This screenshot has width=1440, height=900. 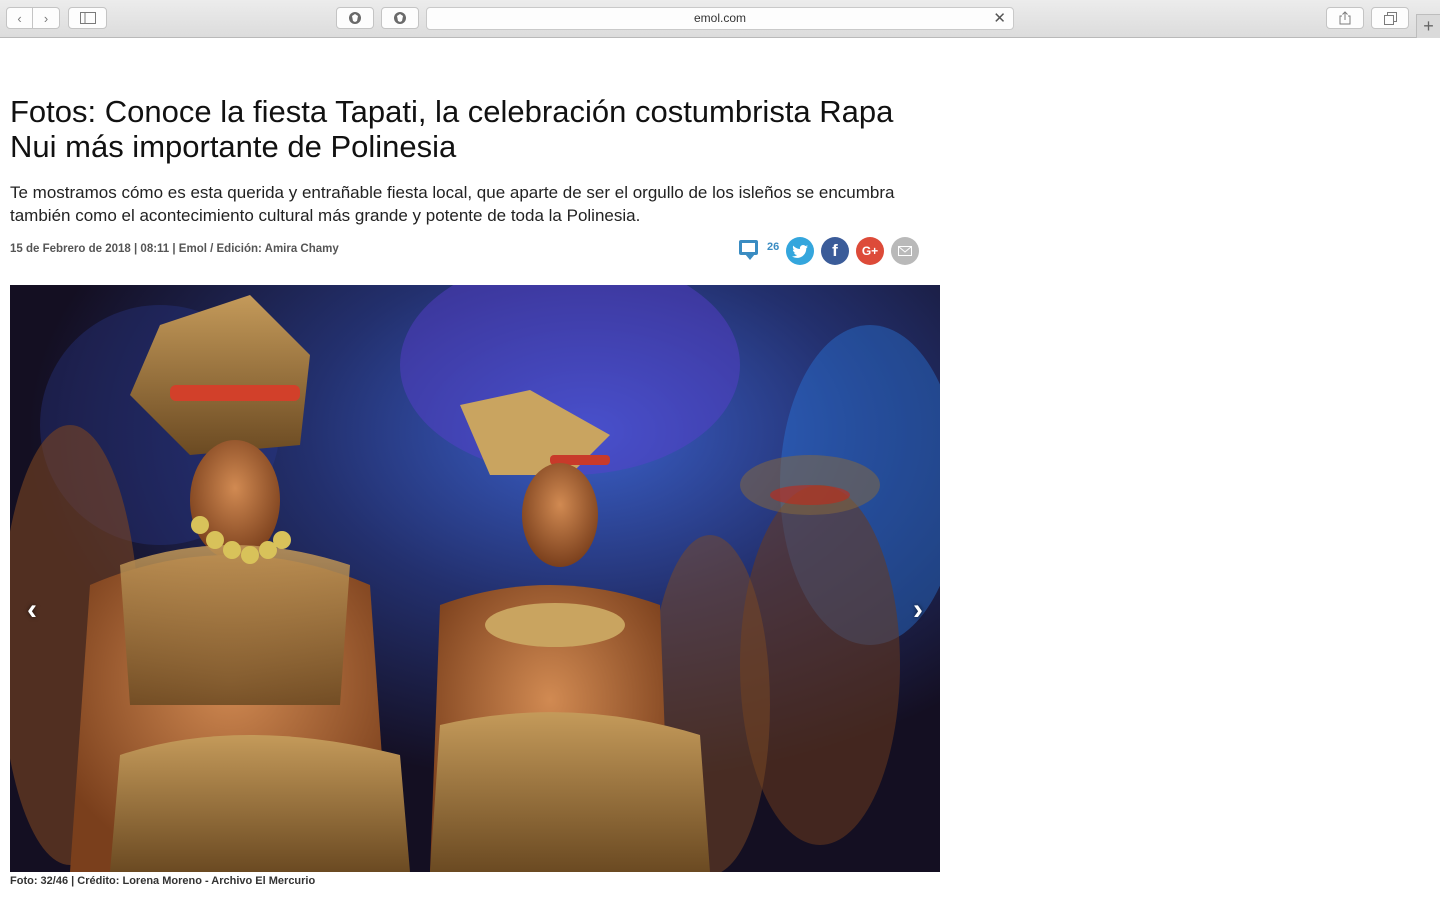 I want to click on mail-icon, so click(x=905, y=251).